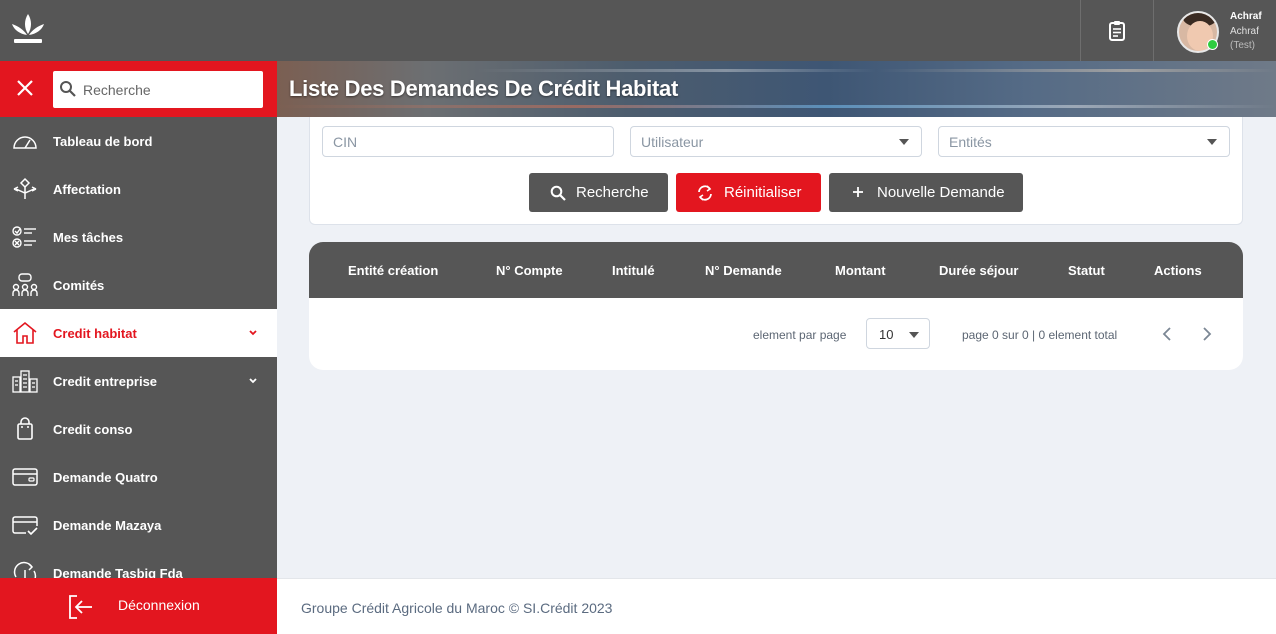  What do you see at coordinates (898, 333) in the screenshot?
I see `per-page-select: 10` at bounding box center [898, 333].